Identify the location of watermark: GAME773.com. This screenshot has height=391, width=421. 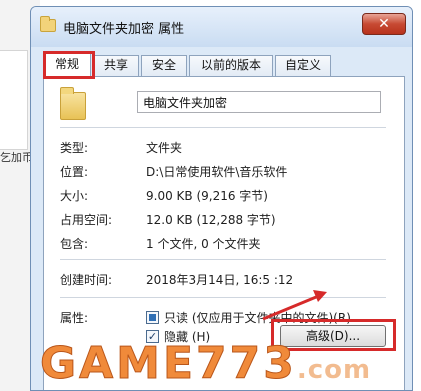
(205, 363).